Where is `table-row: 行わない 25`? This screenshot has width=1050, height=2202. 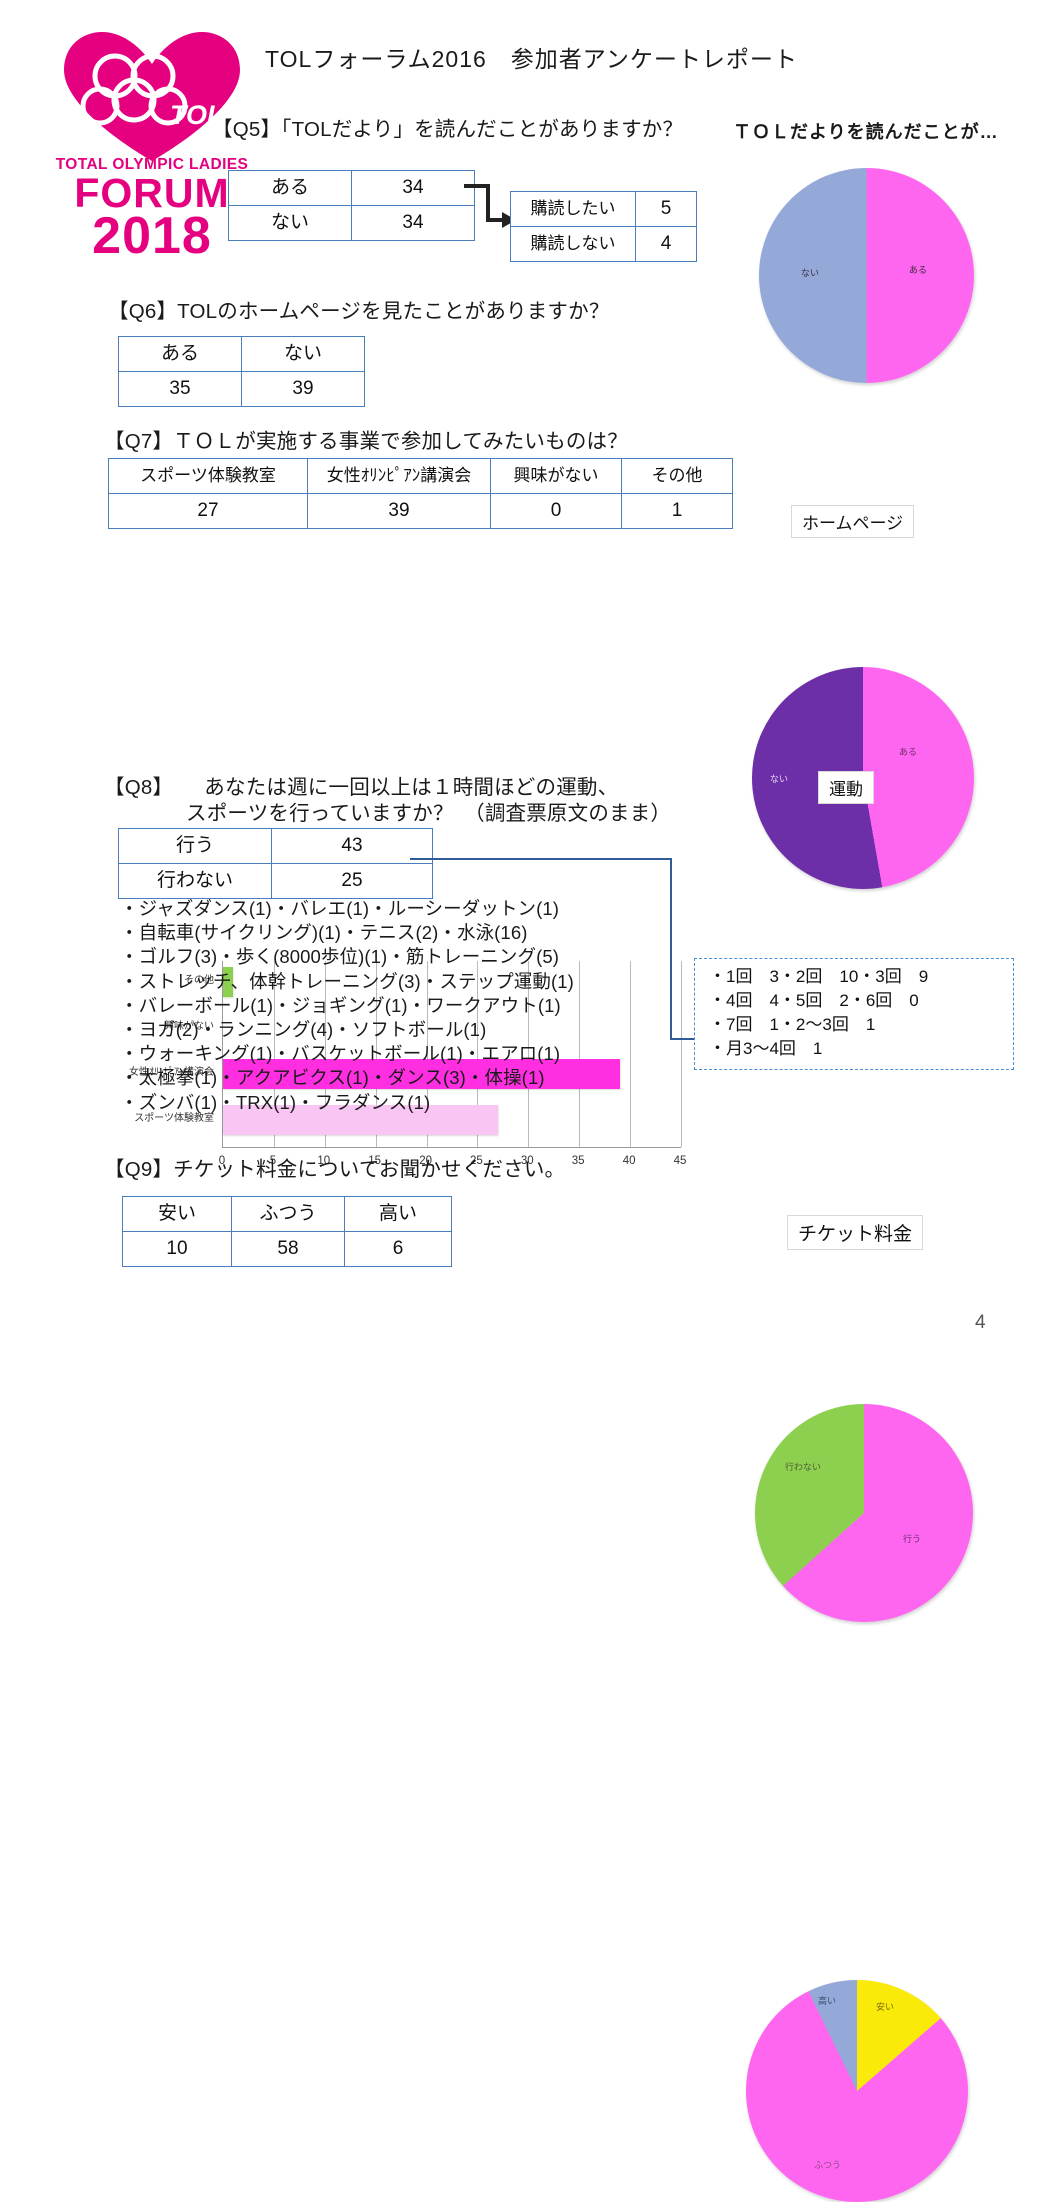
table-row: 行わない 25 is located at coordinates (275, 881).